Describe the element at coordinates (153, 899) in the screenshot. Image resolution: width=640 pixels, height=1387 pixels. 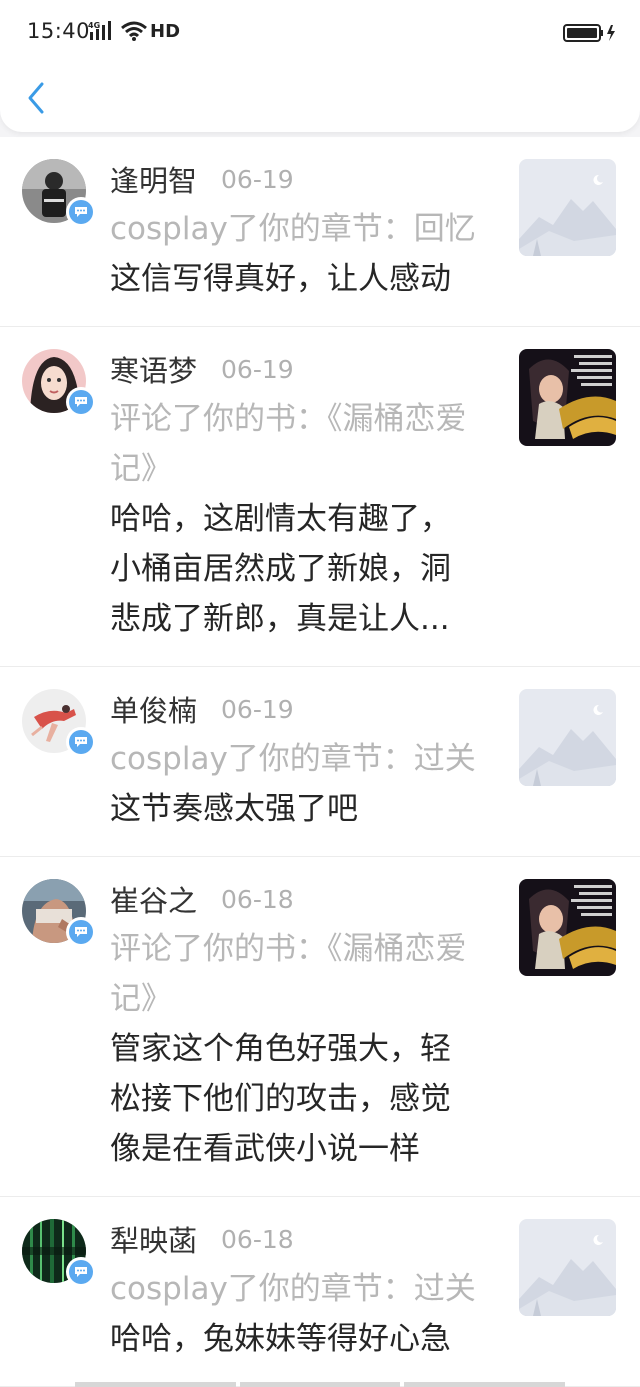
I see `user-name: 崔谷之` at that location.